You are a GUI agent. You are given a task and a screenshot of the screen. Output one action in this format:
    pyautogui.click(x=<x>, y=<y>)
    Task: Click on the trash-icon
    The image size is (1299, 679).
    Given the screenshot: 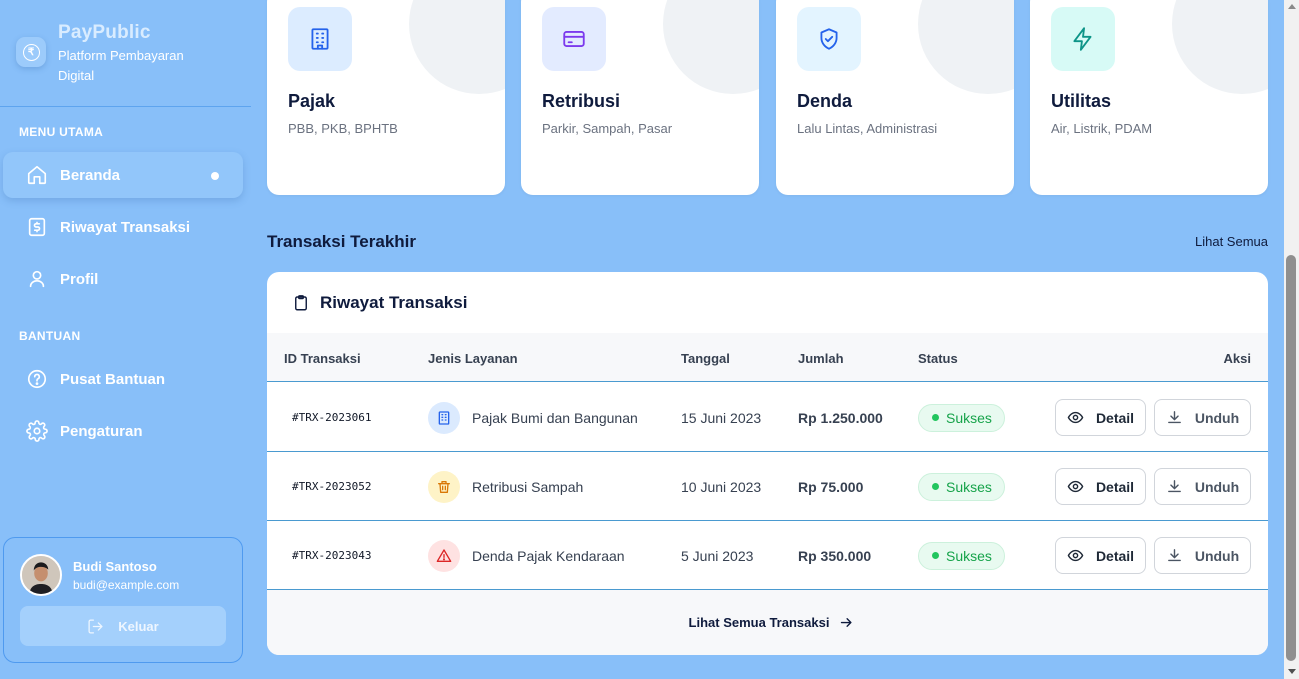 What is the action you would take?
    pyautogui.click(x=444, y=486)
    